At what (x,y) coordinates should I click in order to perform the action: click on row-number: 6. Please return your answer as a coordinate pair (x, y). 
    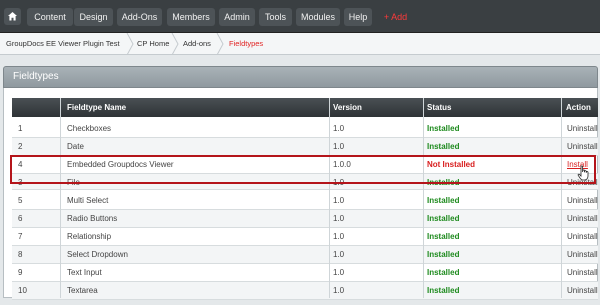
    Looking at the image, I should click on (20, 218).